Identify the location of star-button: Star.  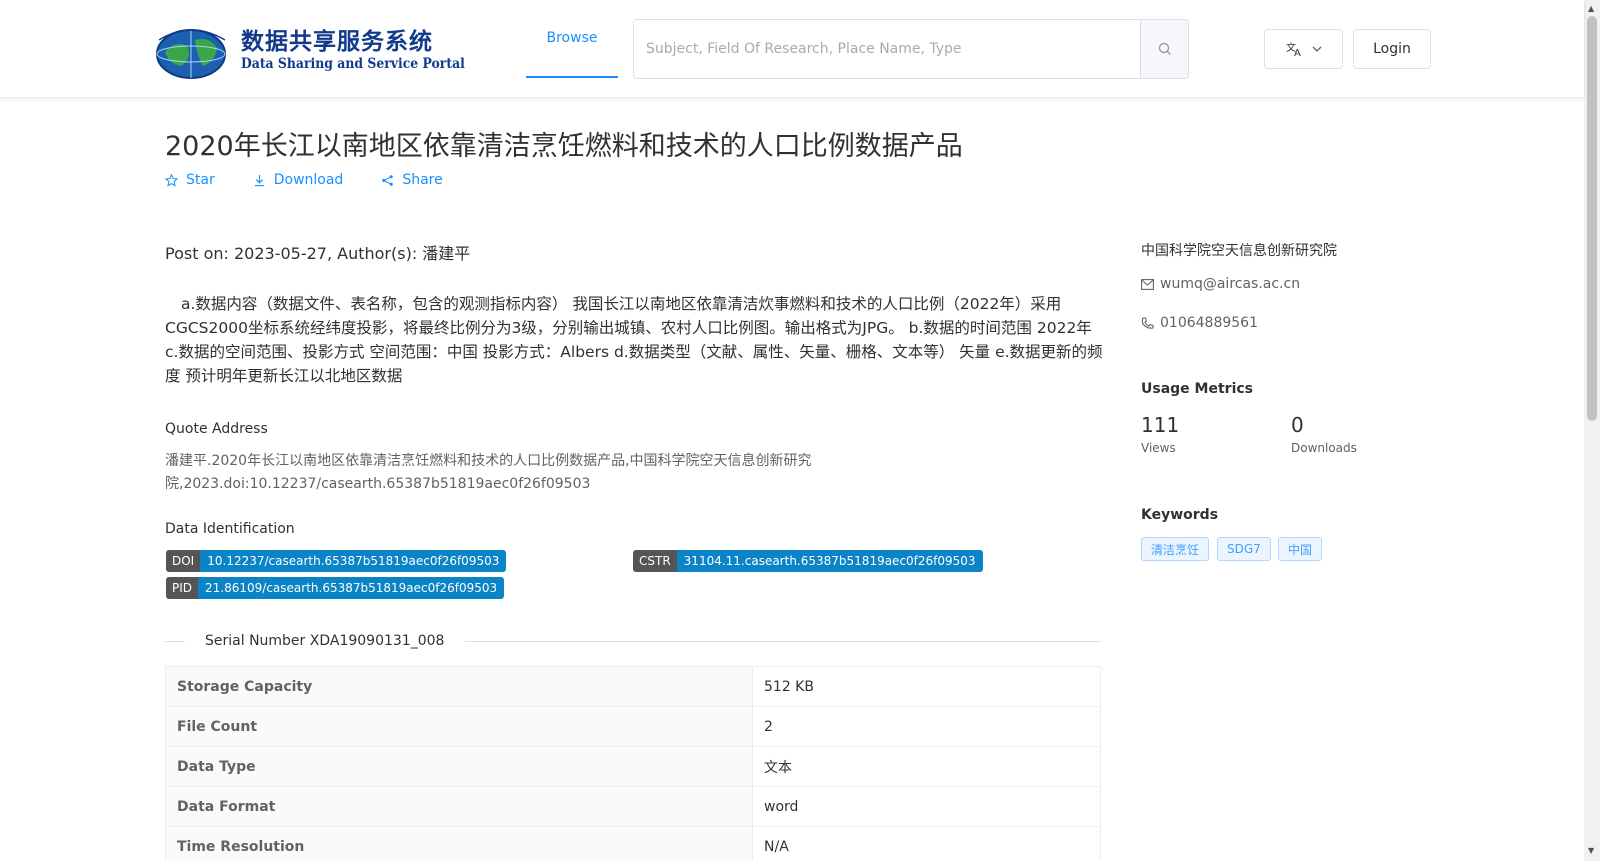
(190, 180).